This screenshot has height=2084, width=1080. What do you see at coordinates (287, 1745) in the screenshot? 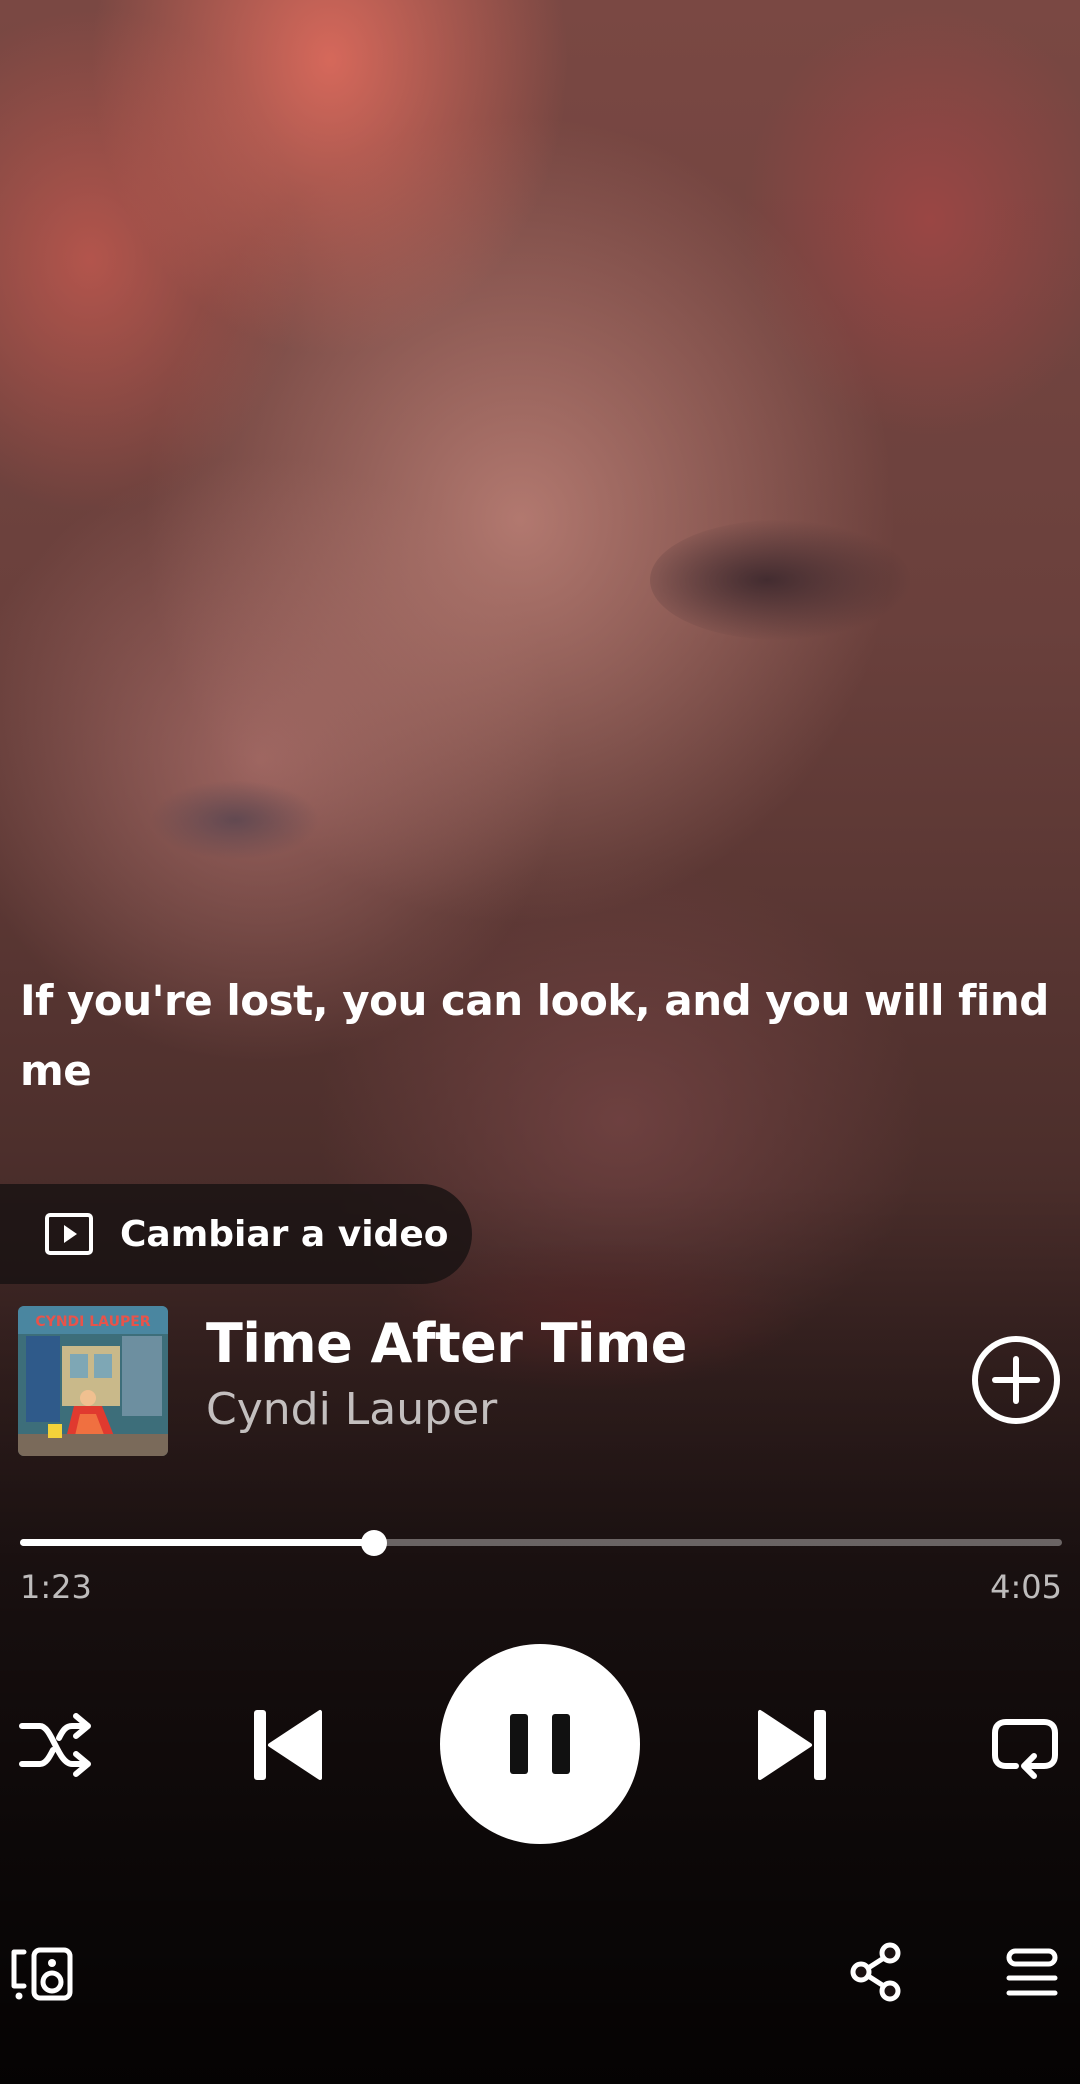
I see `skip-previous-icon` at bounding box center [287, 1745].